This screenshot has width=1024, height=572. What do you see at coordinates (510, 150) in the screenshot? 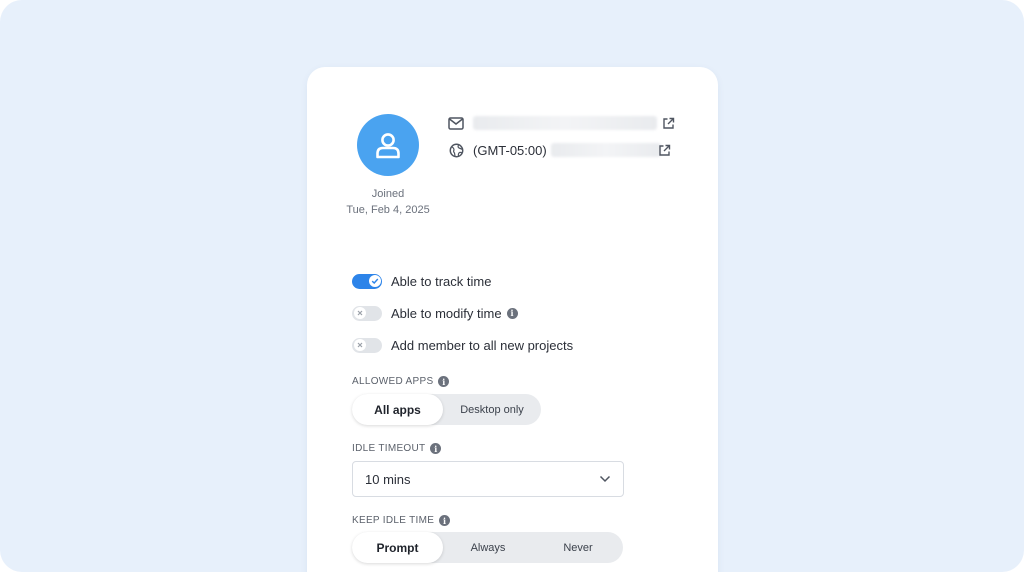
I see `timezone-value: (GMT-05:00)` at bounding box center [510, 150].